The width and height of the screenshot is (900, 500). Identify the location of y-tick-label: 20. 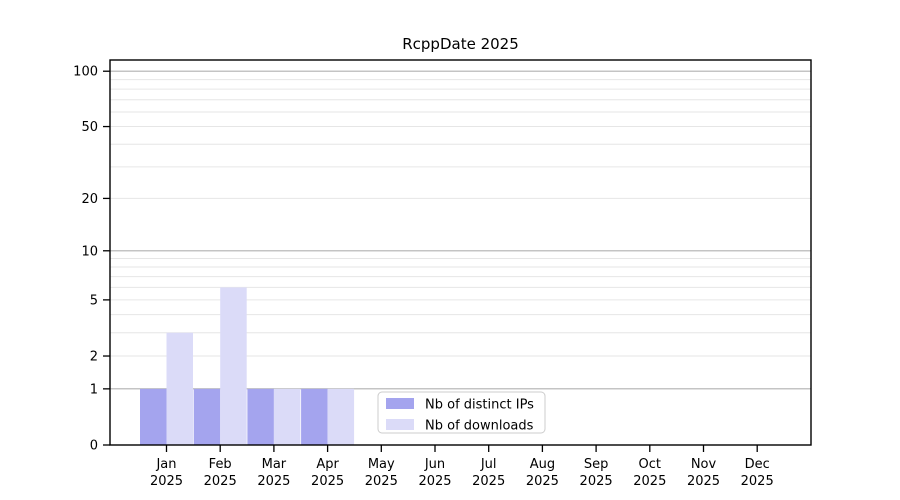
(89, 199).